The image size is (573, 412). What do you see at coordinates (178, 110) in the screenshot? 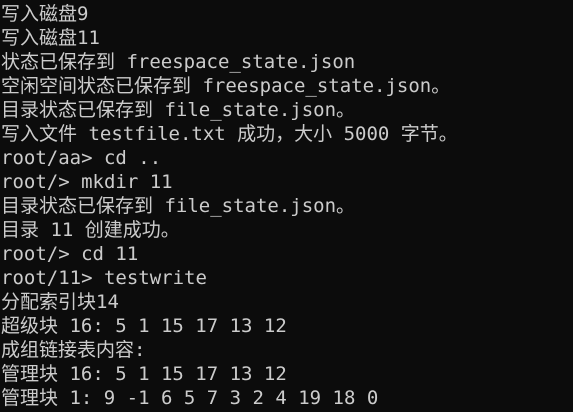
I see `output-line-dir-state-saved: 目录状态已保存到 file_state.json。` at bounding box center [178, 110].